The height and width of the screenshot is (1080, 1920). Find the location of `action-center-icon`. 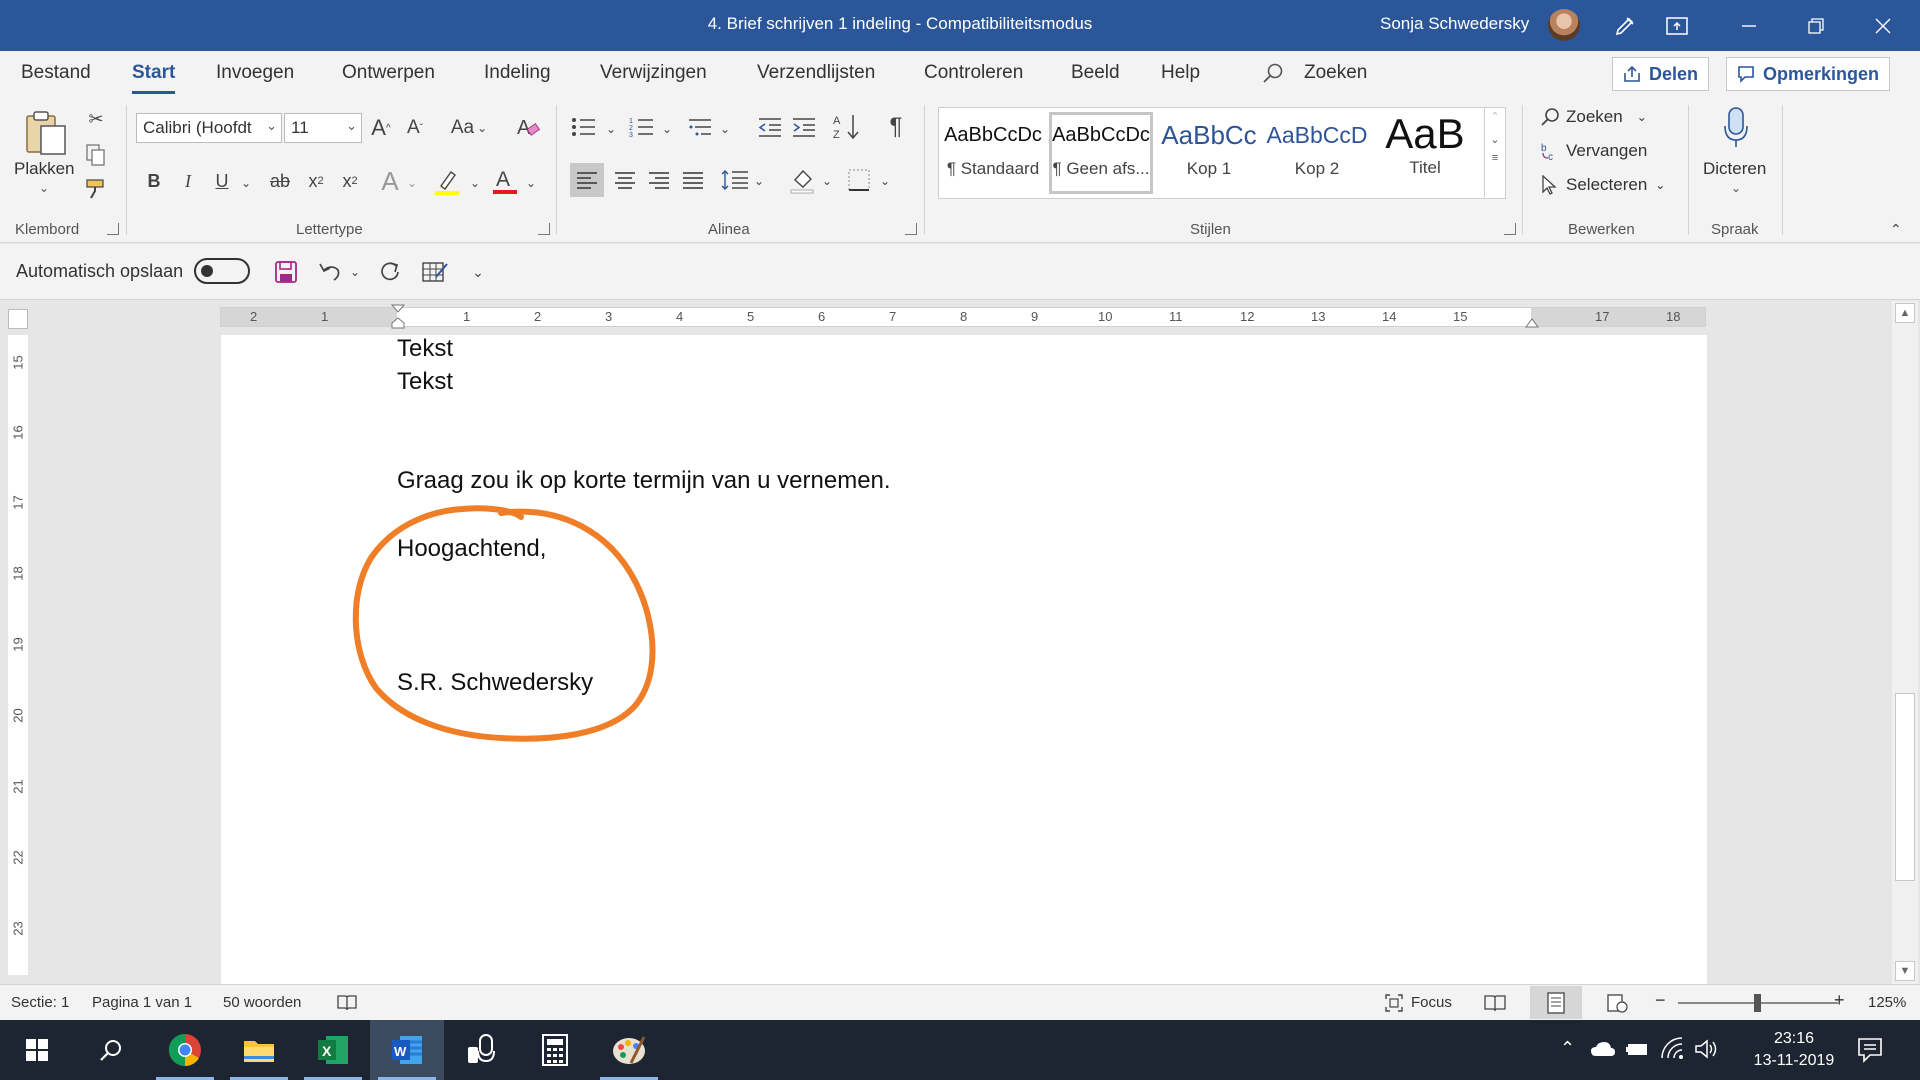

action-center-icon is located at coordinates (1870, 1050).